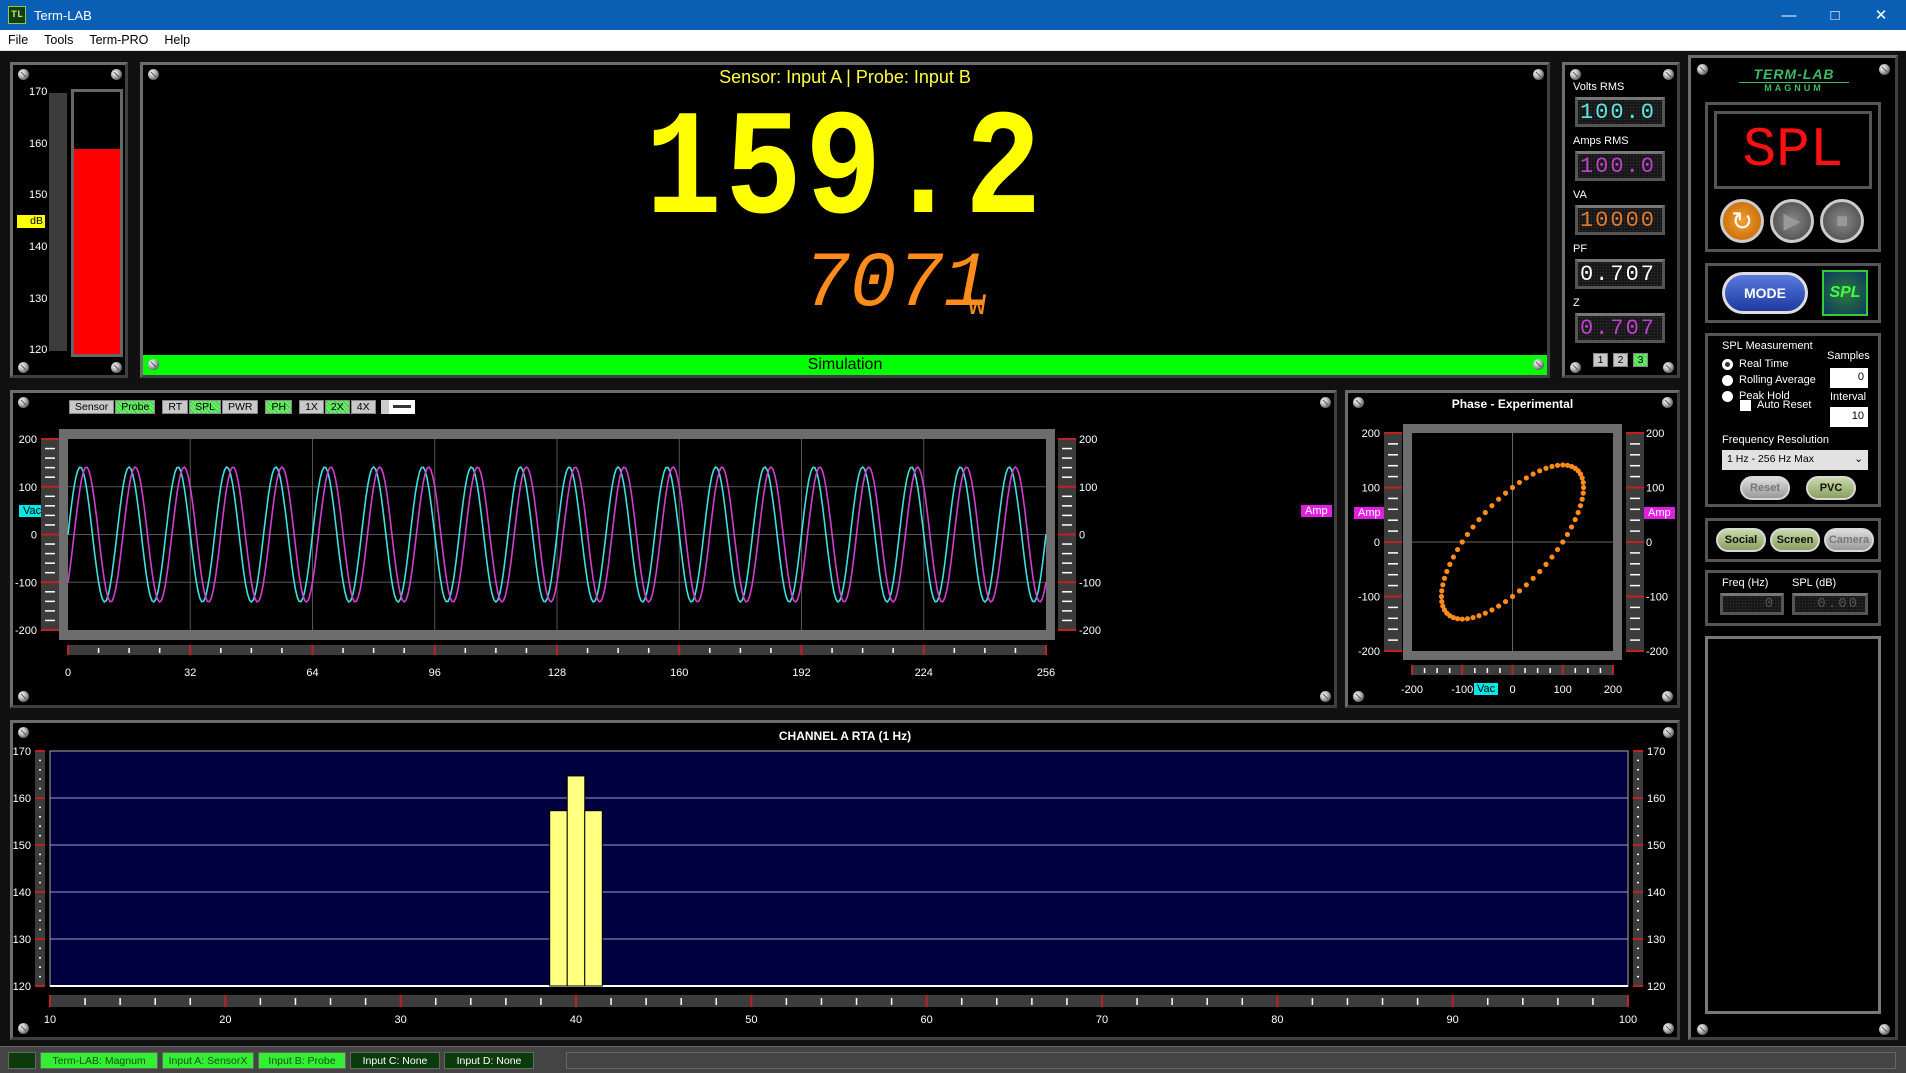 The width and height of the screenshot is (1906, 1073). What do you see at coordinates (31, 221) in the screenshot?
I see `unit-badge: dB` at bounding box center [31, 221].